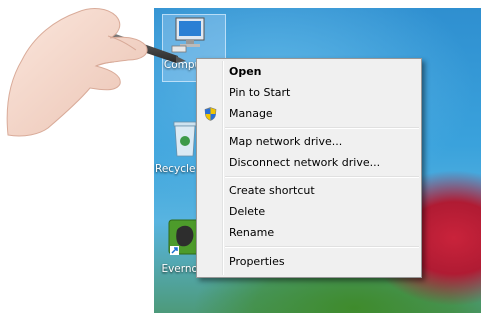 The image size is (481, 313). Describe the element at coordinates (251, 113) in the screenshot. I see `menu-item-label: Manage` at that location.